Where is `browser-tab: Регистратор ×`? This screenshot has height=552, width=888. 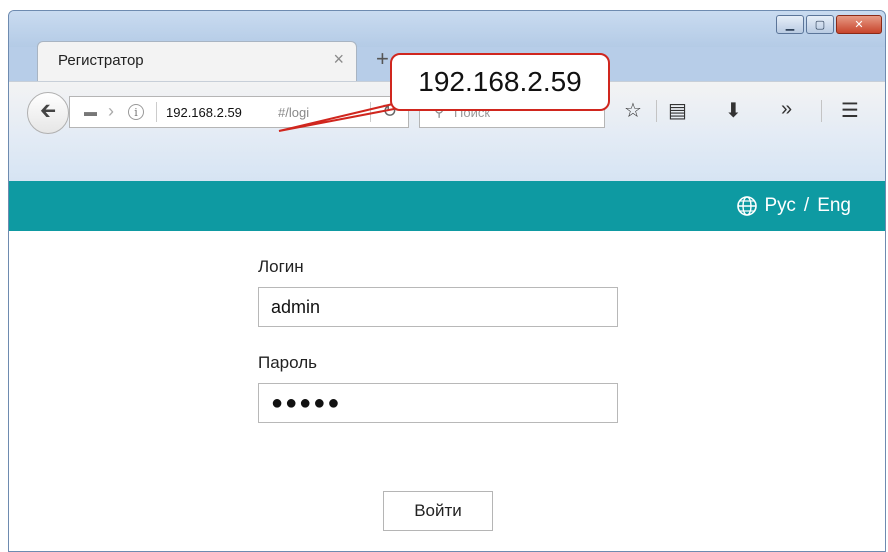 browser-tab: Регистратор × is located at coordinates (197, 61).